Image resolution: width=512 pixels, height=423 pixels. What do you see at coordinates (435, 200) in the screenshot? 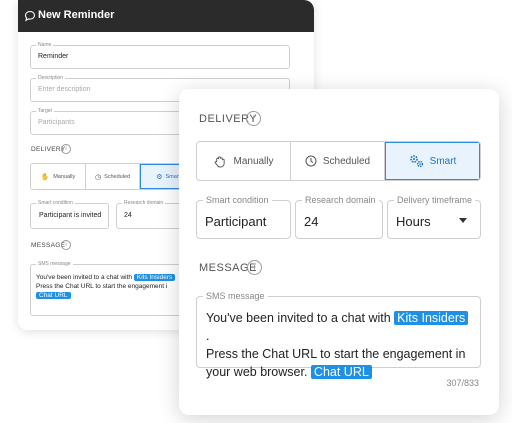
I see `delivery-timeframe-label: Delivery timeframe` at bounding box center [435, 200].